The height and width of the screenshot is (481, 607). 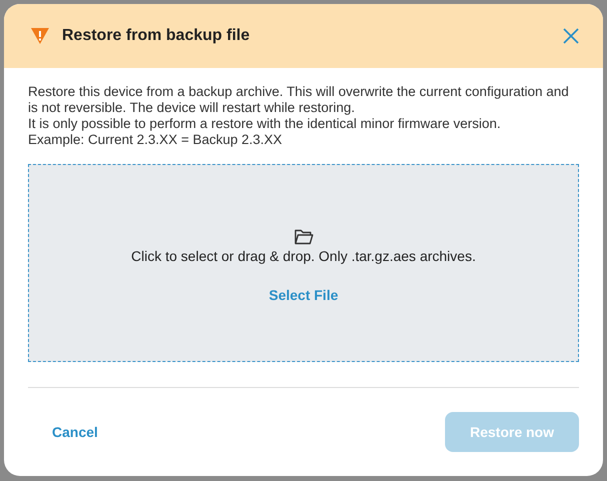 I want to click on description-text: Example: Current 2.3.XX = Backup 2.3.XX, so click(x=156, y=140).